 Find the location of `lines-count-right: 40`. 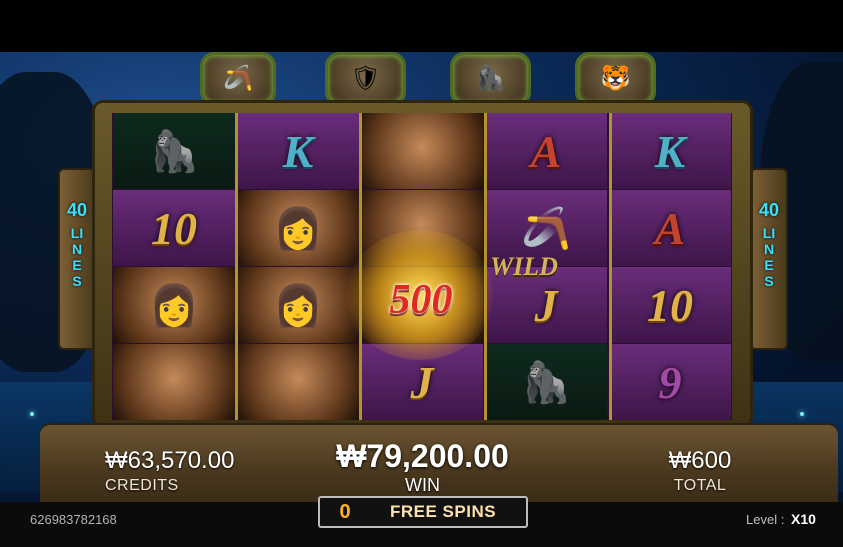

lines-count-right: 40 is located at coordinates (769, 210).